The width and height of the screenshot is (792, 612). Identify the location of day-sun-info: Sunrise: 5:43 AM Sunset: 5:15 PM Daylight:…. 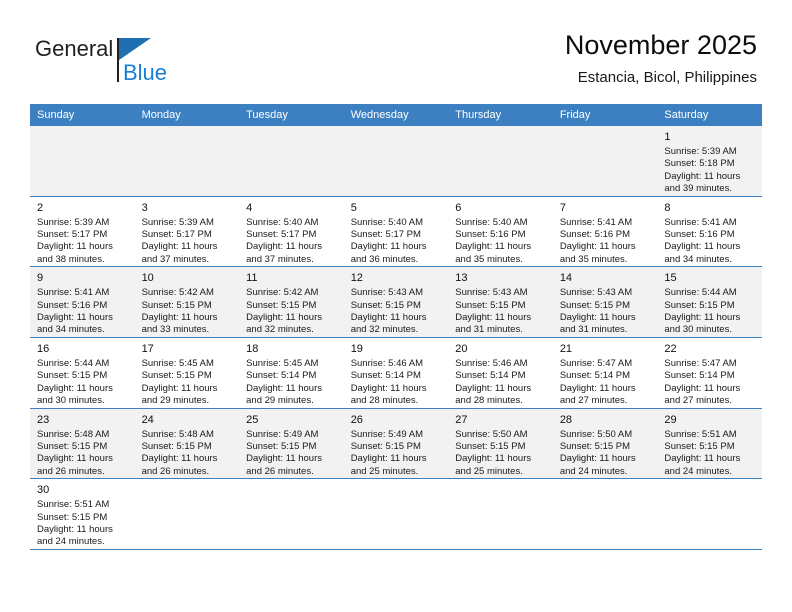
(606, 312).